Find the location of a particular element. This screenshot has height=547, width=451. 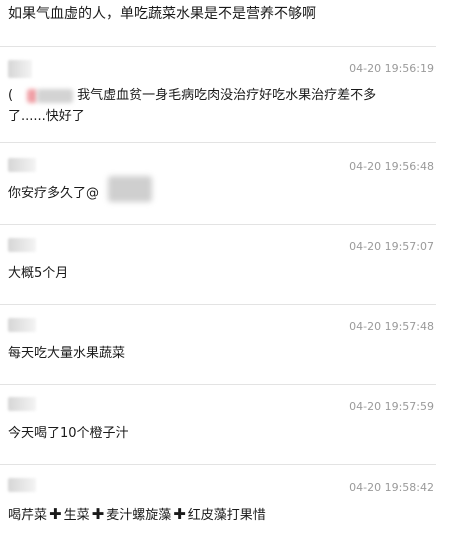

reply-text-part: 生菜 is located at coordinates (76, 515).